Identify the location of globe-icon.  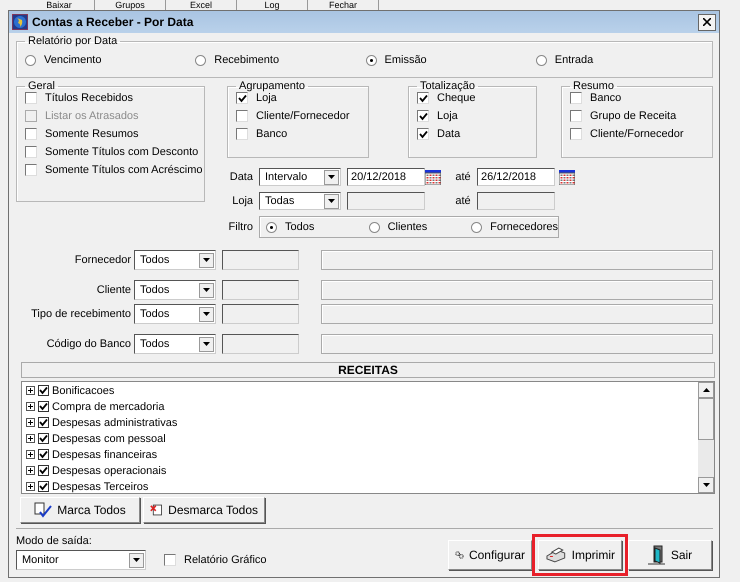
(20, 22).